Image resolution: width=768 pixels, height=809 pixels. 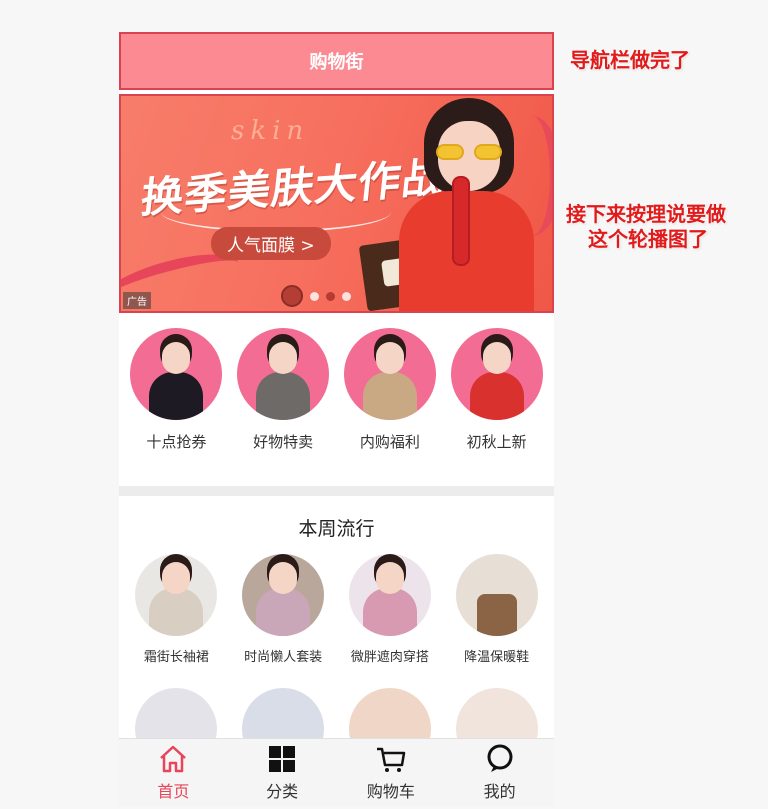 What do you see at coordinates (292, 296) in the screenshot?
I see `carousel-dot-active` at bounding box center [292, 296].